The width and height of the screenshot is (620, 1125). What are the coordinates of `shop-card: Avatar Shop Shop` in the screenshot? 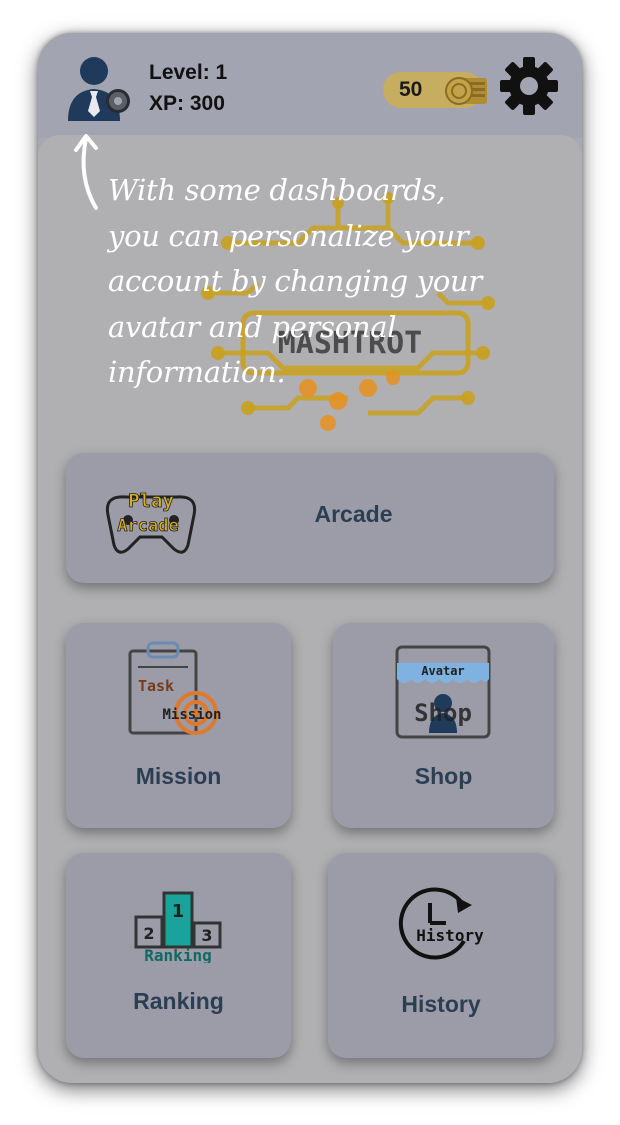 It's located at (443, 725).